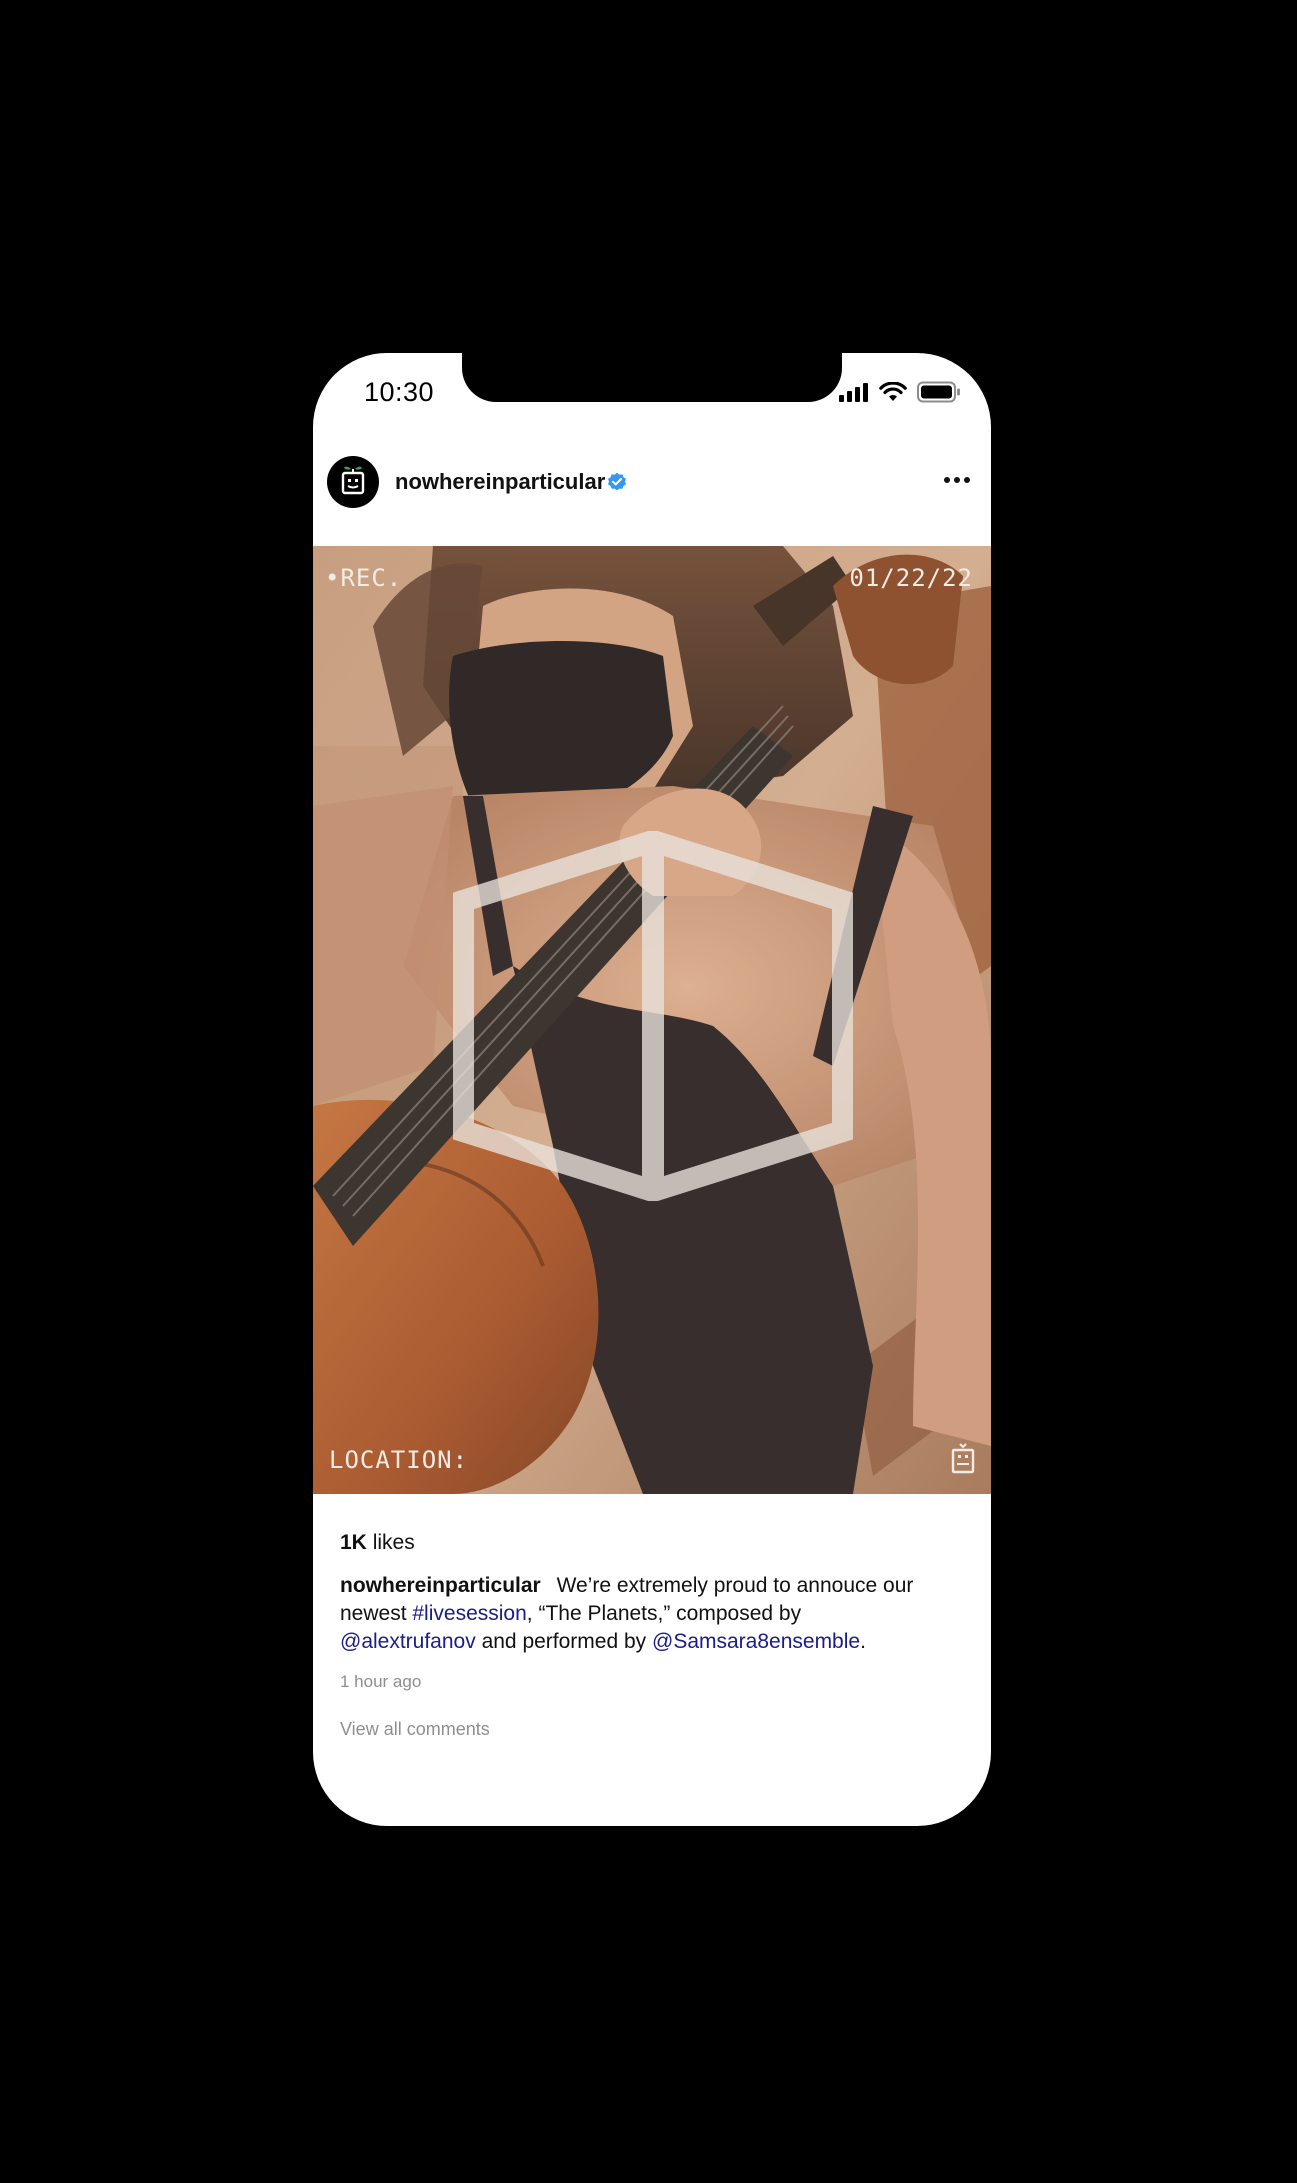 This screenshot has height=2183, width=1297. I want to click on phone-notch, so click(652, 377).